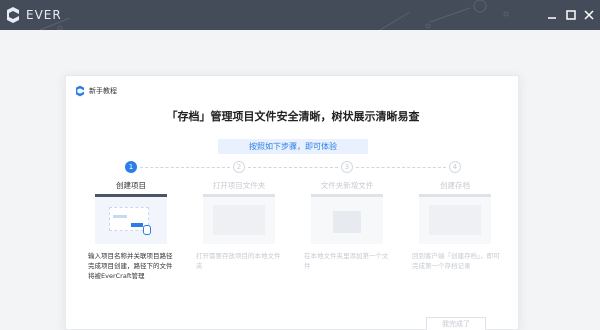 Image resolution: width=600 pixels, height=330 pixels. I want to click on minimize-icon, so click(552, 18).